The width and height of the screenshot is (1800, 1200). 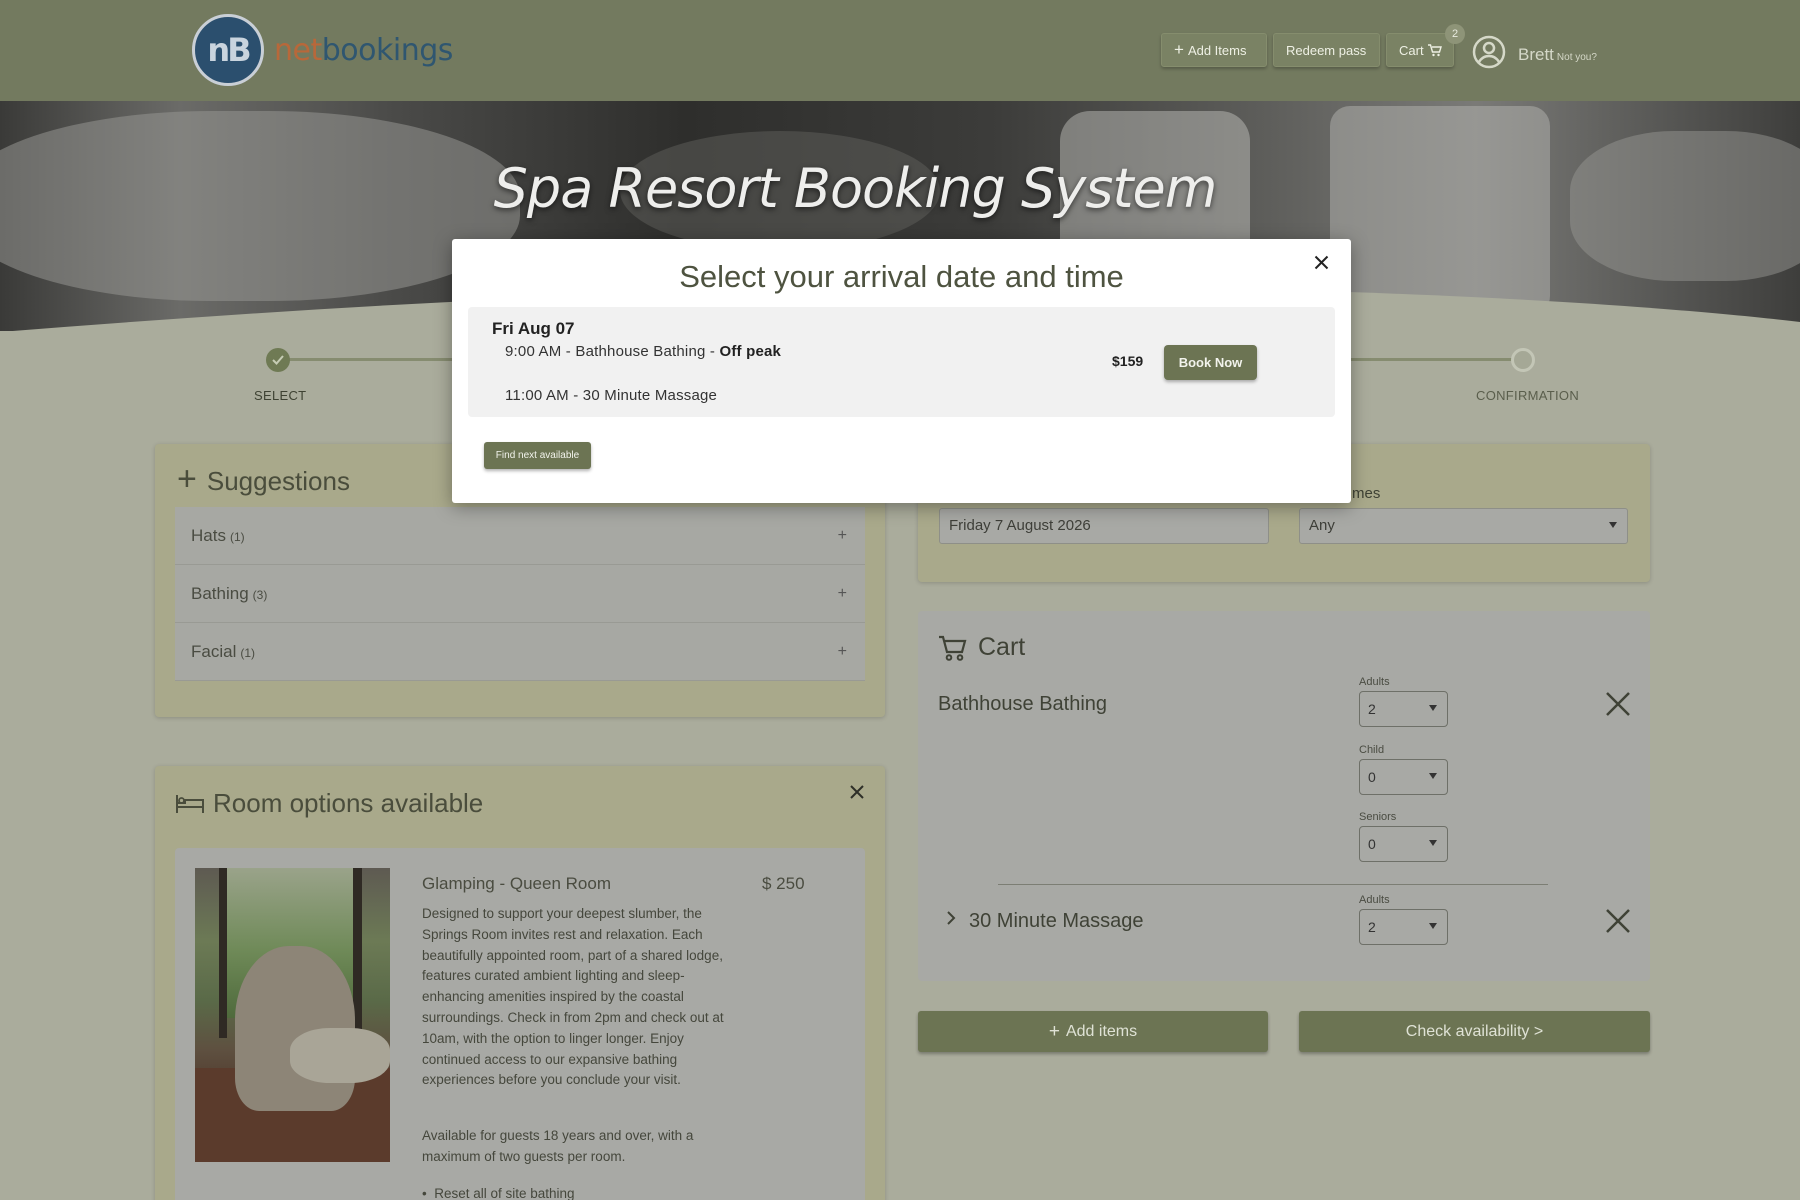 What do you see at coordinates (533, 328) in the screenshot?
I see `slot-date: Fri Aug 07` at bounding box center [533, 328].